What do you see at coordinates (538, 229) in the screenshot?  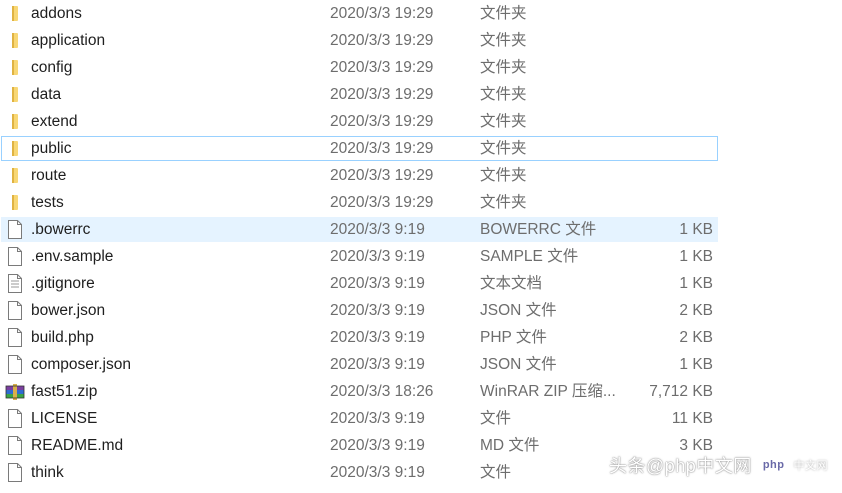 I see `file-type: BOWERRC 文件` at bounding box center [538, 229].